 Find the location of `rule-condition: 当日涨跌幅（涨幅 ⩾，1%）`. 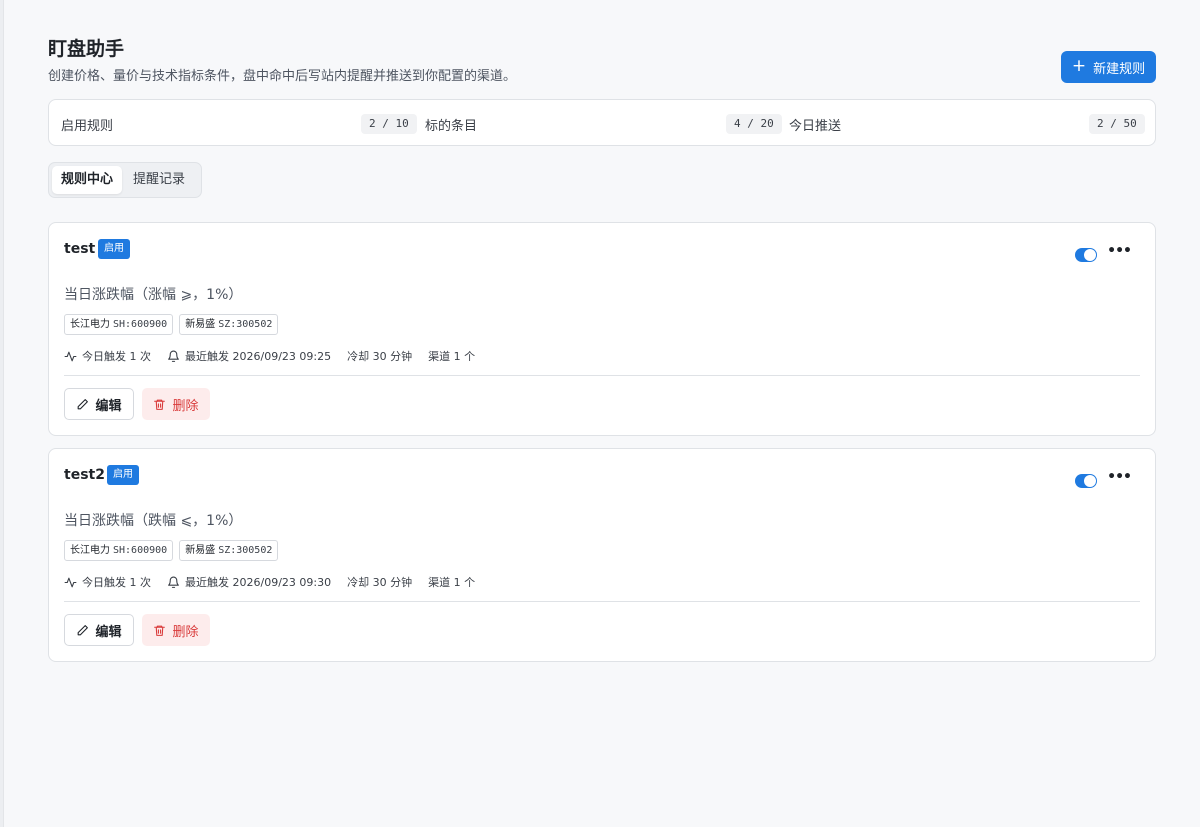

rule-condition: 当日涨跌幅（涨幅 ⩾，1%） is located at coordinates (153, 295).